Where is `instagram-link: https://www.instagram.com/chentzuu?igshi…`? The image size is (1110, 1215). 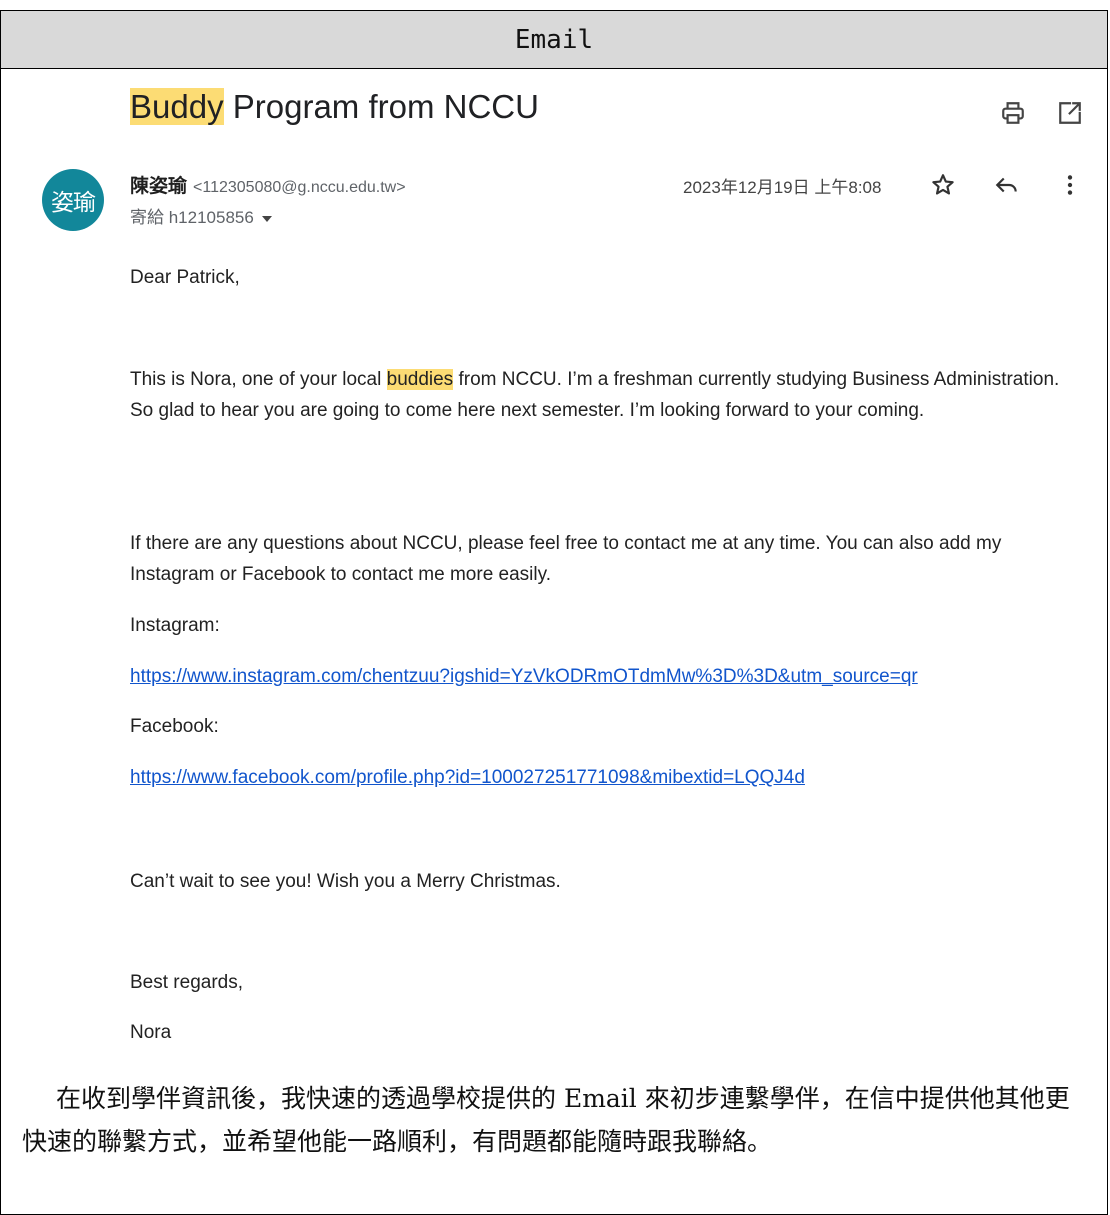
instagram-link: https://www.instagram.com/chentzuu?igshi… is located at coordinates (524, 676).